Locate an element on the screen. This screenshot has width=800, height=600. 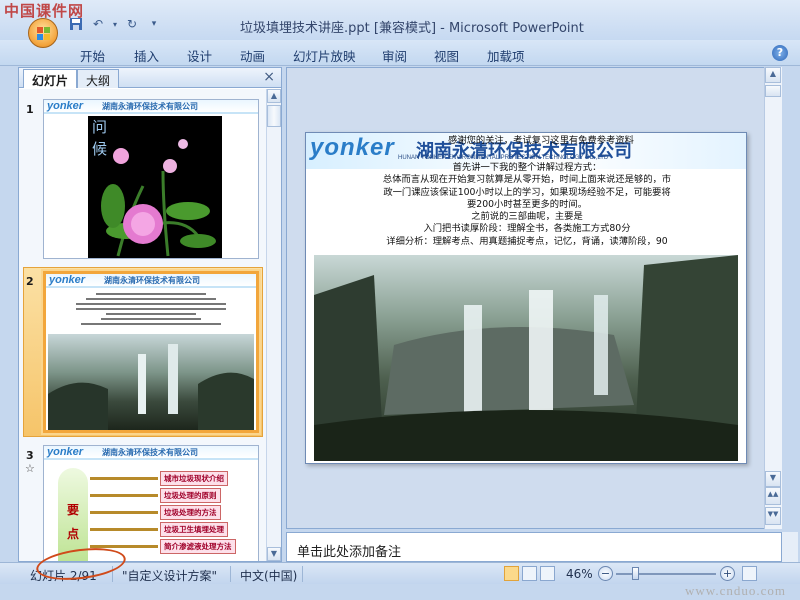
text-line: 政一门课应该保证100小时以上的学习，如果现场经验不足，可能要将 is located at coordinates (527, 192).